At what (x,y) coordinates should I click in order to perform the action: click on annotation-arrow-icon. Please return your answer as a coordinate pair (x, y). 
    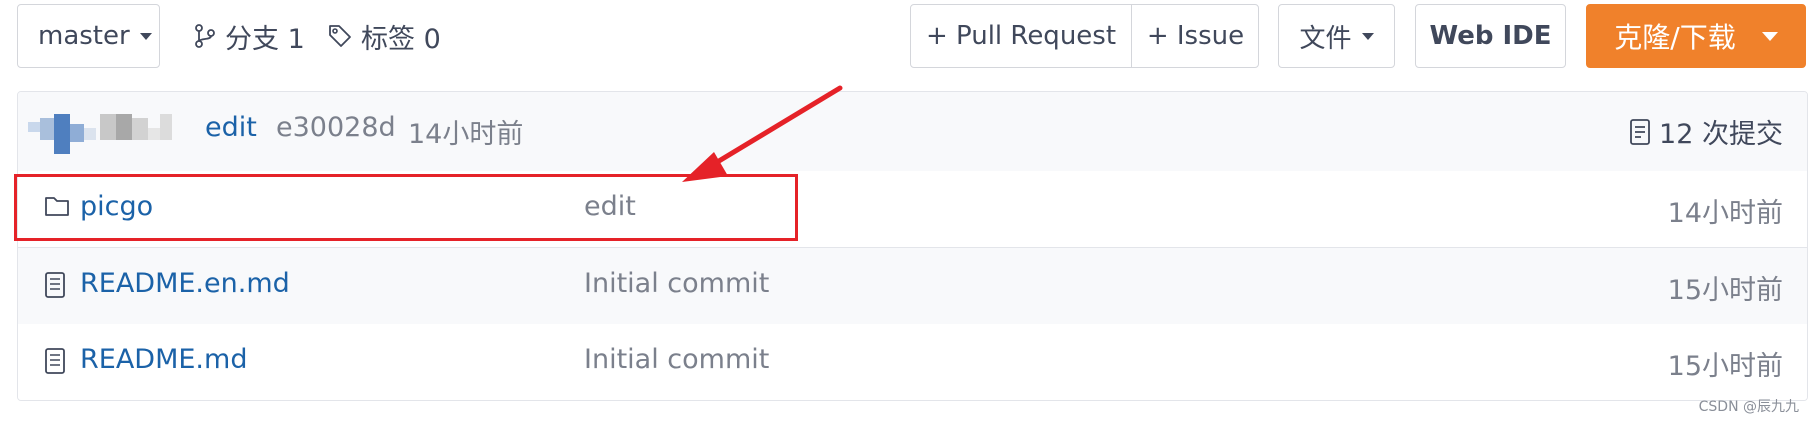
    Looking at the image, I should click on (762, 133).